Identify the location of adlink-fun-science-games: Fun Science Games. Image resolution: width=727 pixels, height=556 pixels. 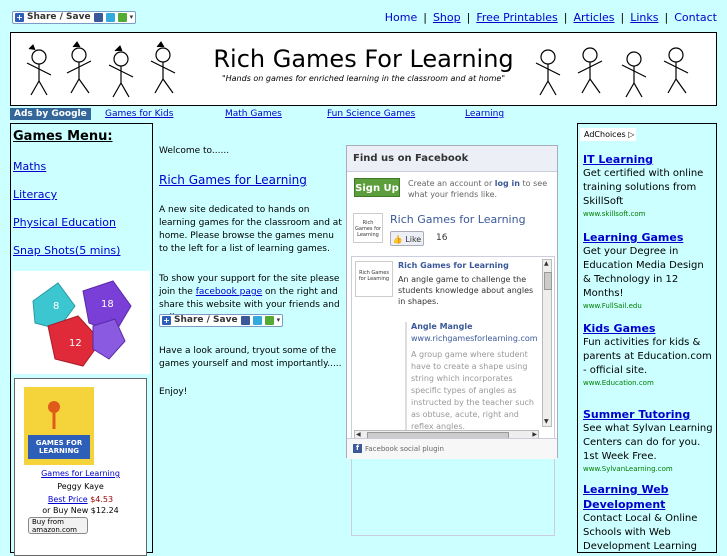
(371, 114).